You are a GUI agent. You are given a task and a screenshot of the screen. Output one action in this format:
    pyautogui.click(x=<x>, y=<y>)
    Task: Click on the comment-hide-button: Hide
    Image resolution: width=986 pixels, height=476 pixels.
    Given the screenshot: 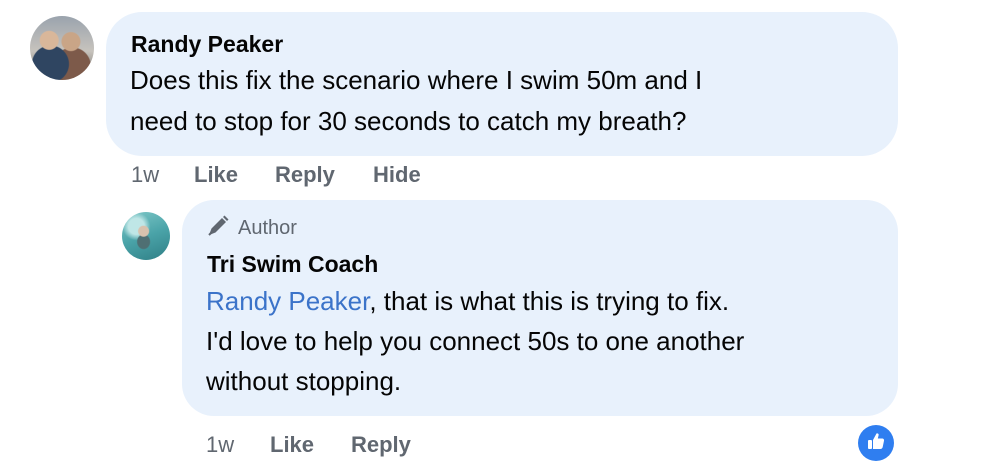 What is the action you would take?
    pyautogui.click(x=397, y=175)
    